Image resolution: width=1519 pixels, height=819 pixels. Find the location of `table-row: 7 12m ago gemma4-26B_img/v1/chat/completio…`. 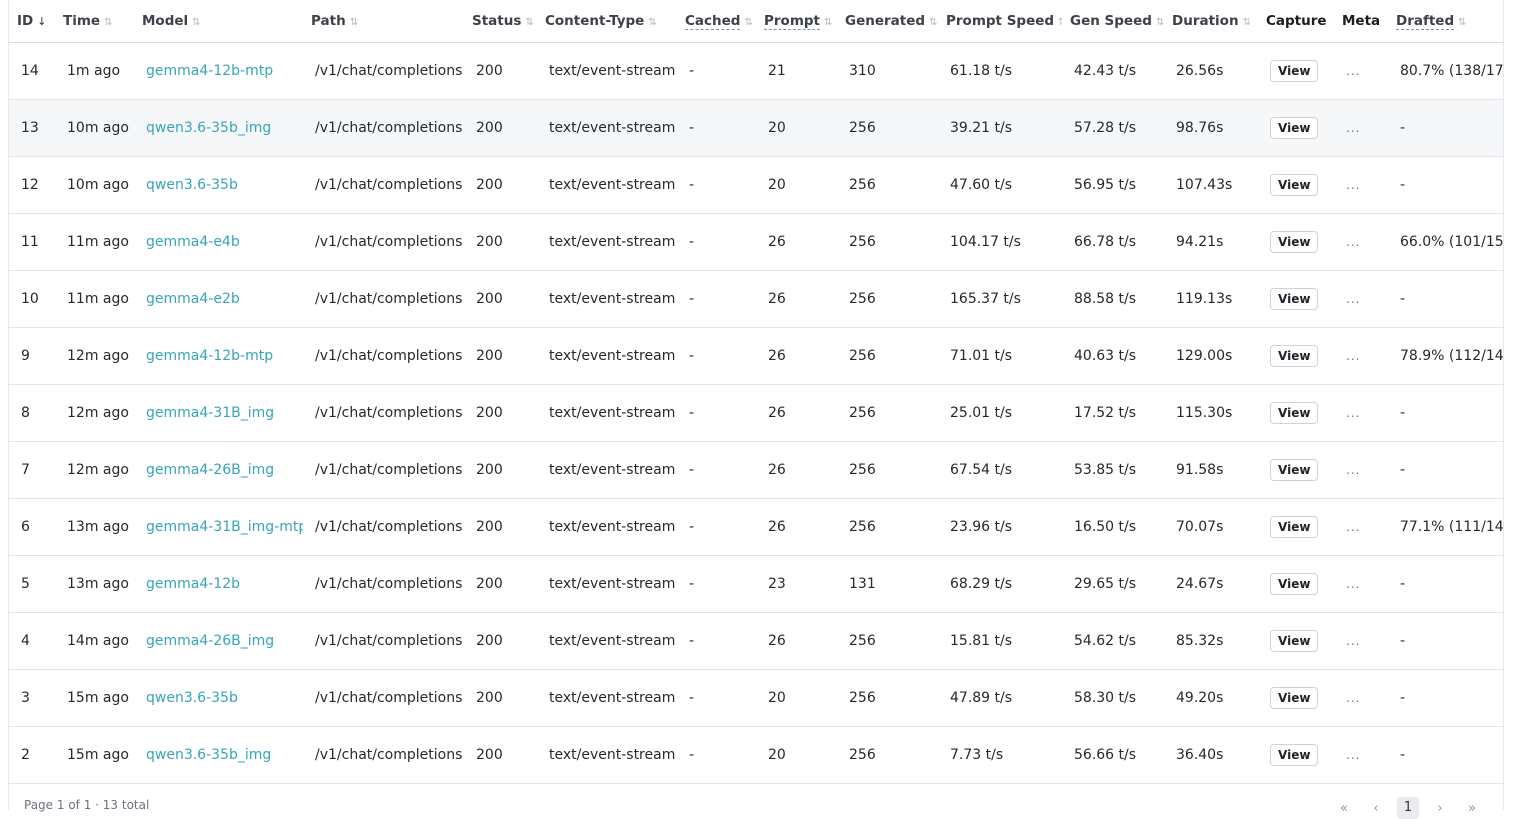

table-row: 7 12m ago gemma4-26B_img/v1/chat/completio… is located at coordinates (756, 469).